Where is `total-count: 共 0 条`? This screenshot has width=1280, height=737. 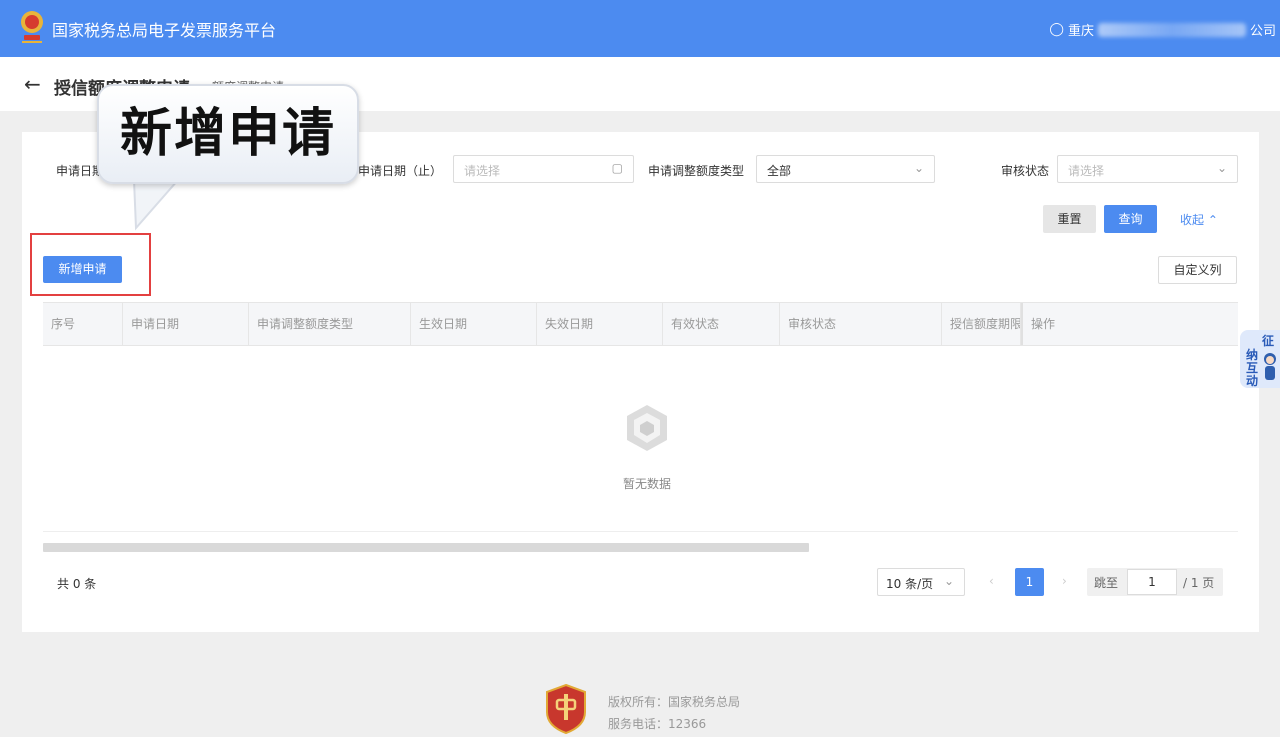
total-count: 共 0 条 is located at coordinates (77, 584).